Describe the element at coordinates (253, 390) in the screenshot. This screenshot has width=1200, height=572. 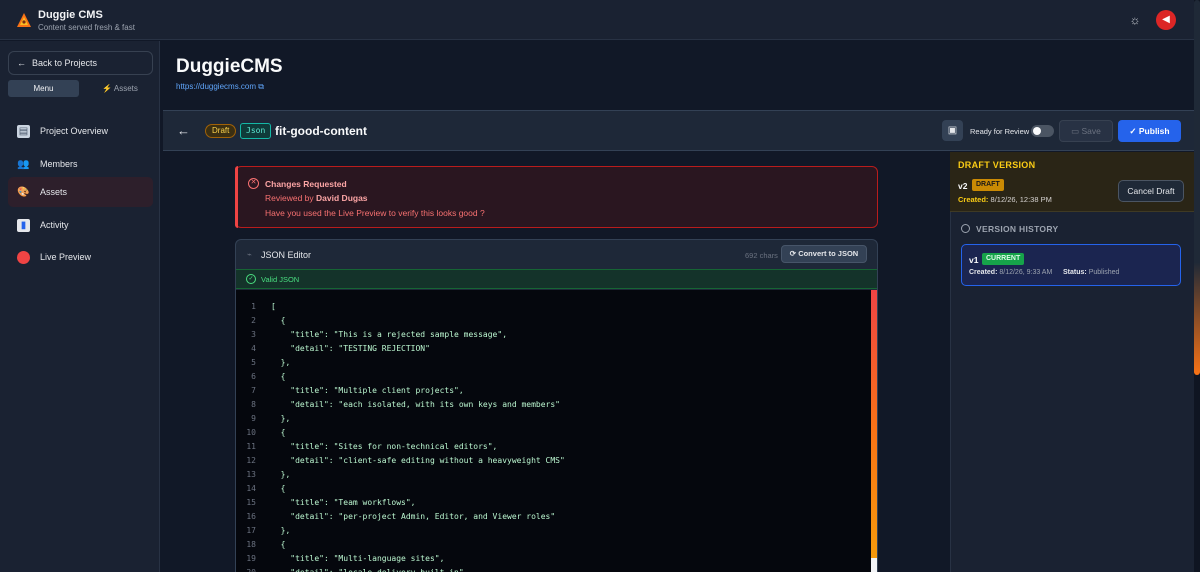
I see `line-number: 7` at that location.